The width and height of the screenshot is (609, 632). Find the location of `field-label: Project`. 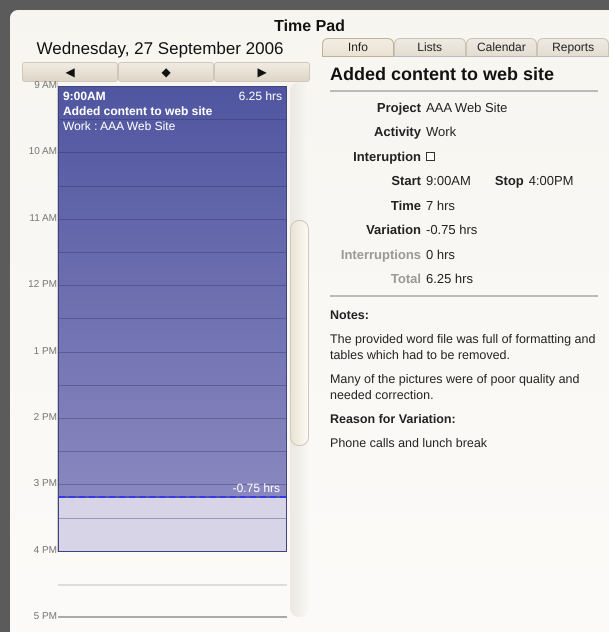

field-label: Project is located at coordinates (399, 107).